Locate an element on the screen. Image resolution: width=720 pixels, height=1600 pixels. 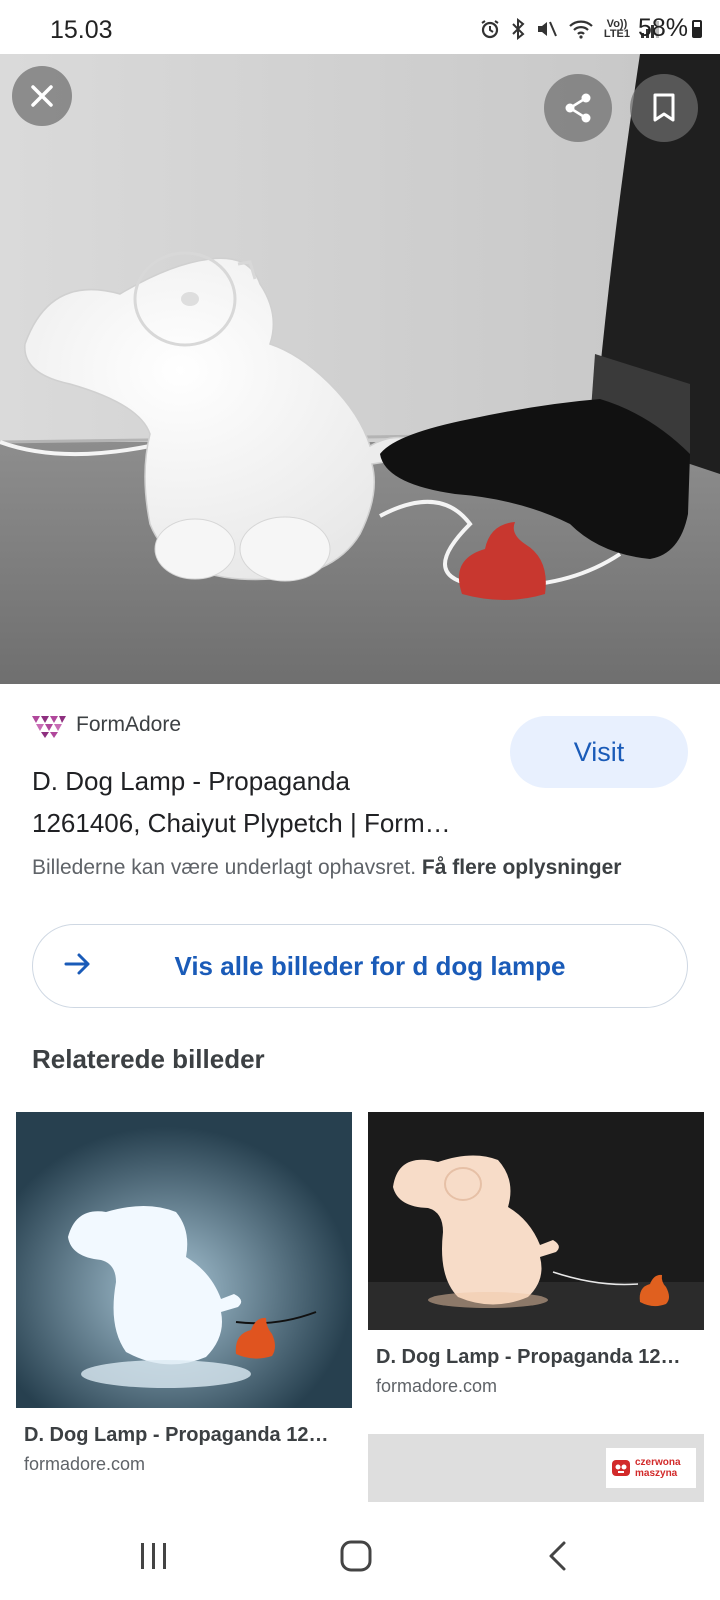
bluetooth-icon is located at coordinates (518, 29).